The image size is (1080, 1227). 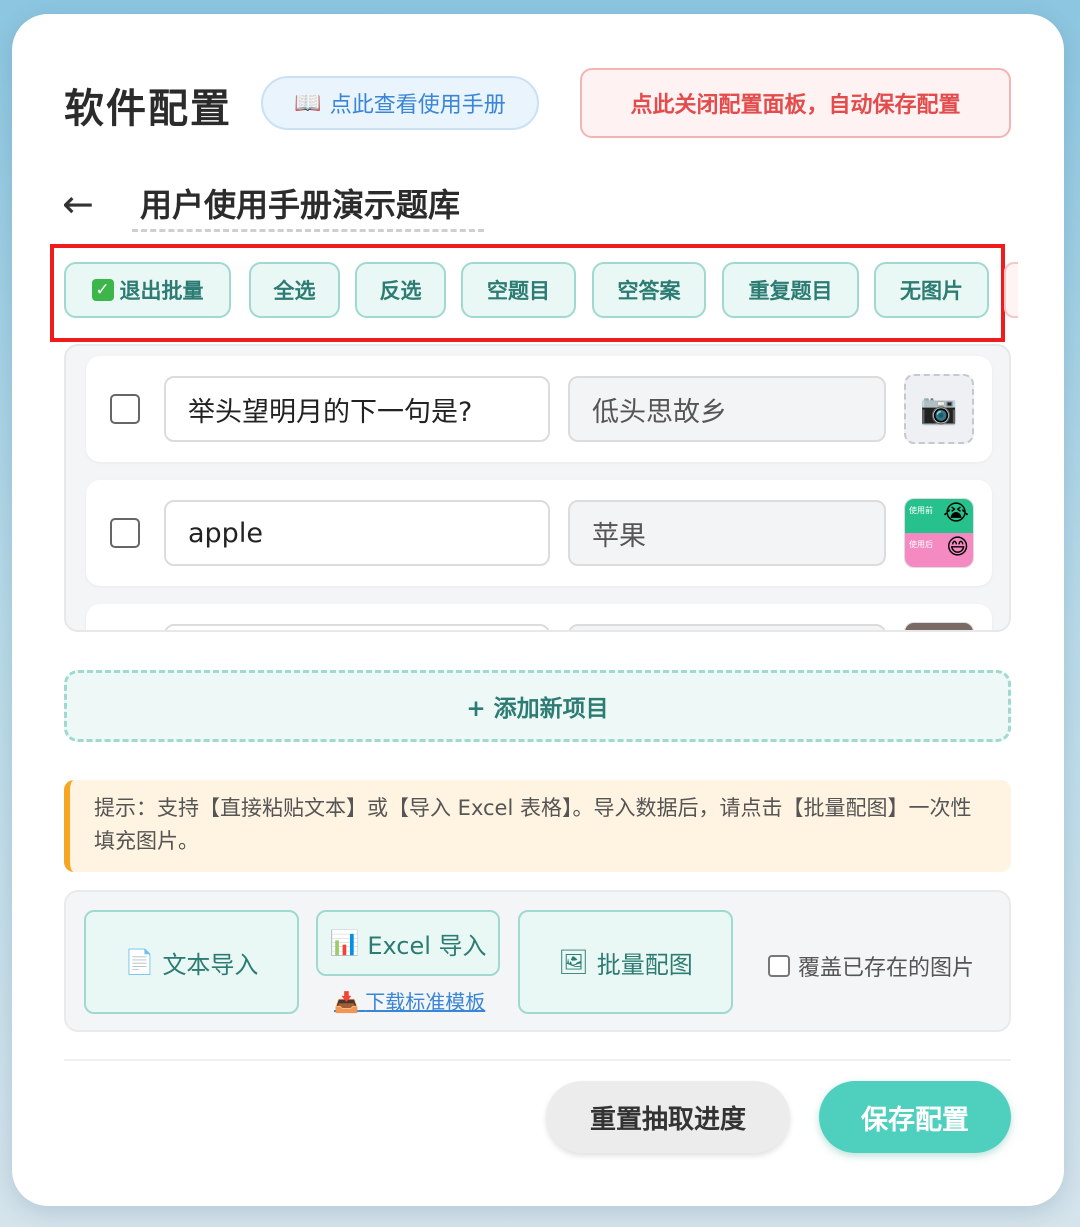 What do you see at coordinates (921, 544) in the screenshot?
I see `thumb-after-label: 使用后` at bounding box center [921, 544].